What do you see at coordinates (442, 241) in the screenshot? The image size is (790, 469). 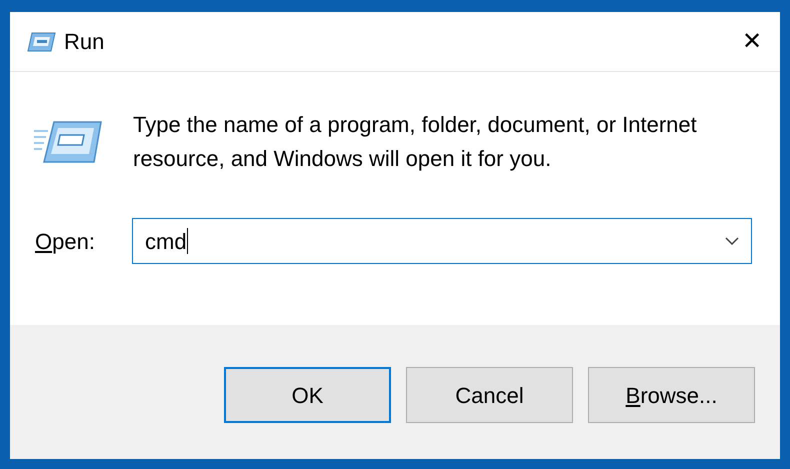 I see `input-field: cmd` at bounding box center [442, 241].